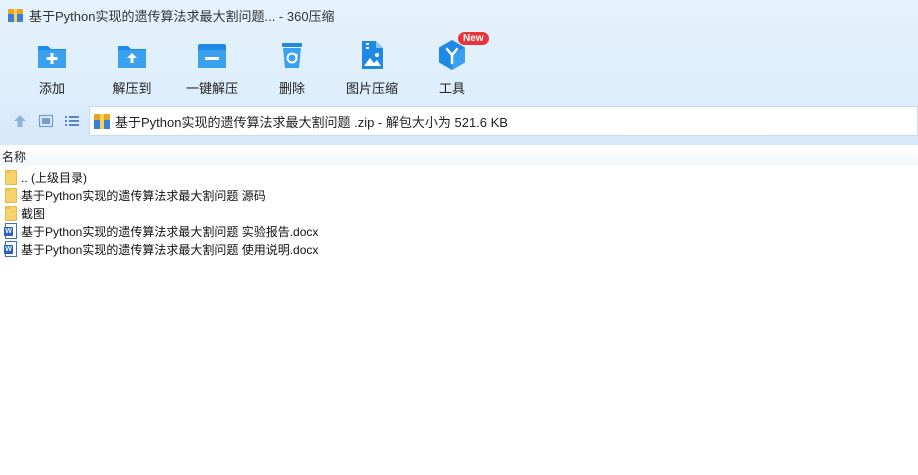  What do you see at coordinates (371, 88) in the screenshot?
I see `image-compress-label: 图片压缩` at bounding box center [371, 88].